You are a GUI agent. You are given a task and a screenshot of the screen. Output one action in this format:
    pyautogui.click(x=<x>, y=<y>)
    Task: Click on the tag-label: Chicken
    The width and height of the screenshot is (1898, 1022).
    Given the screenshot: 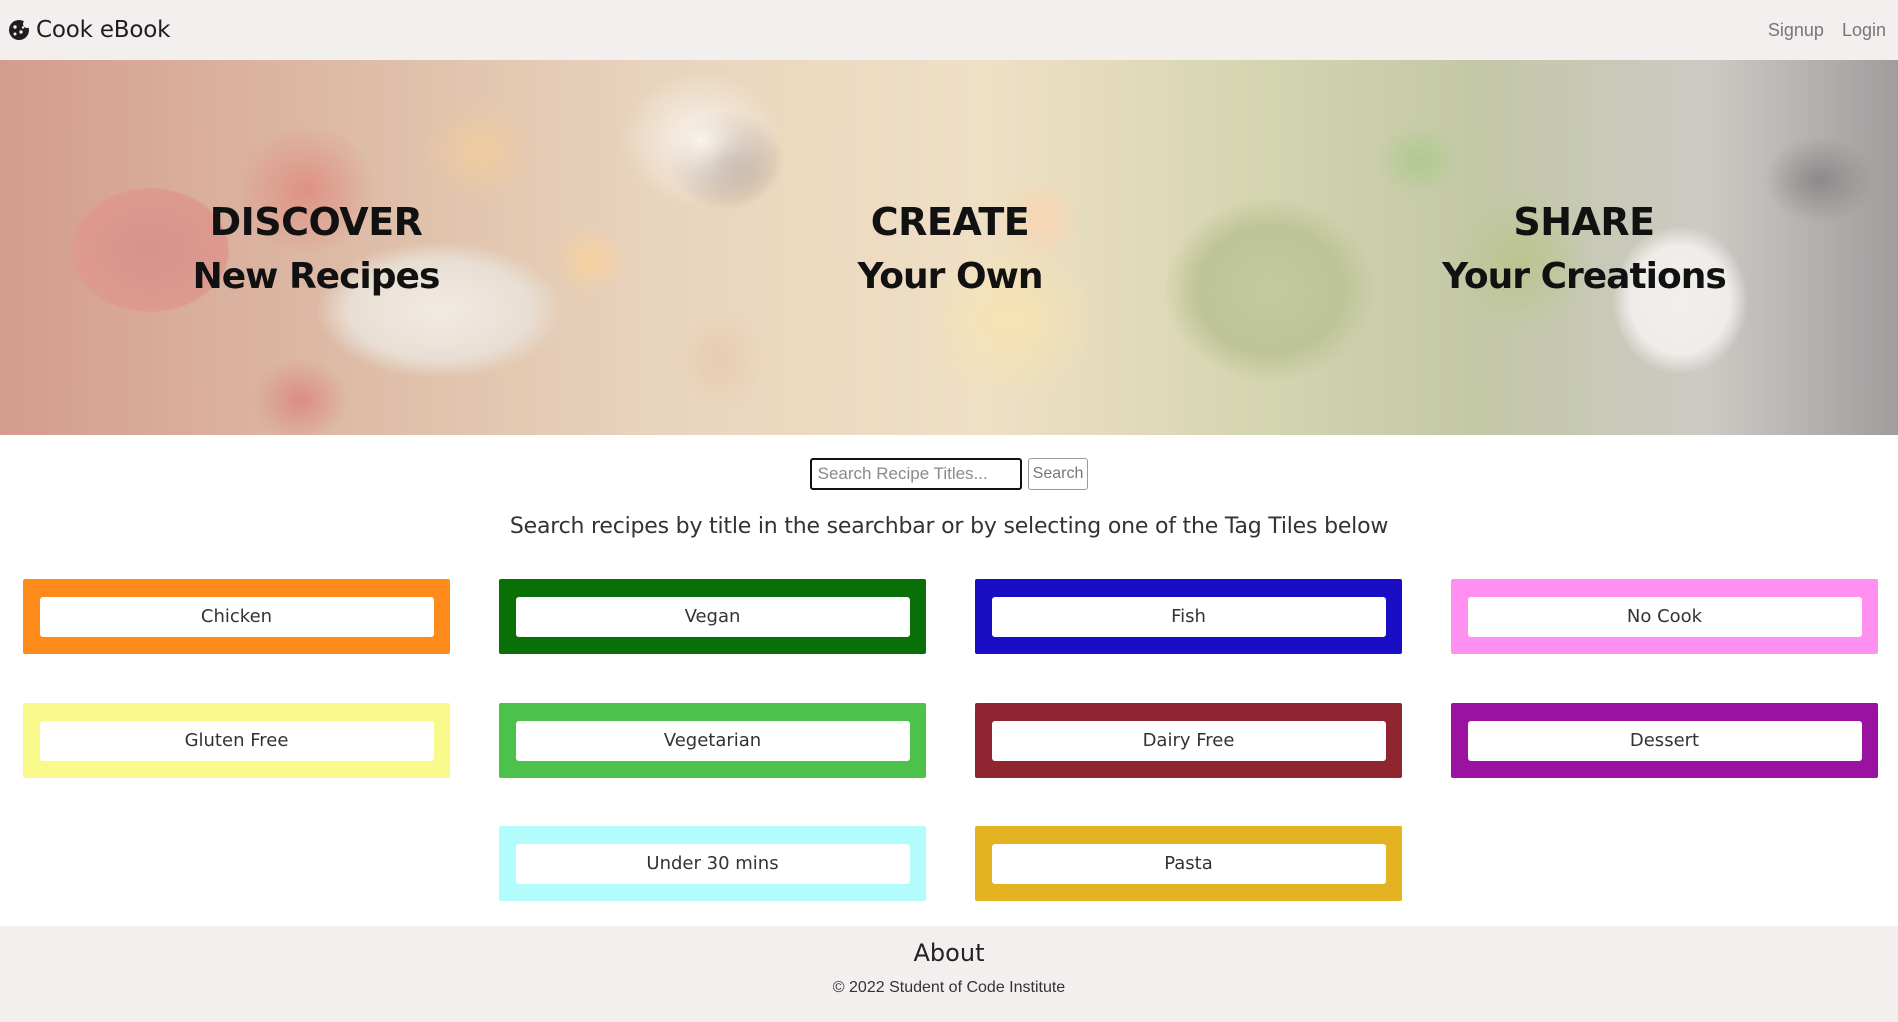 What is the action you would take?
    pyautogui.click(x=236, y=616)
    